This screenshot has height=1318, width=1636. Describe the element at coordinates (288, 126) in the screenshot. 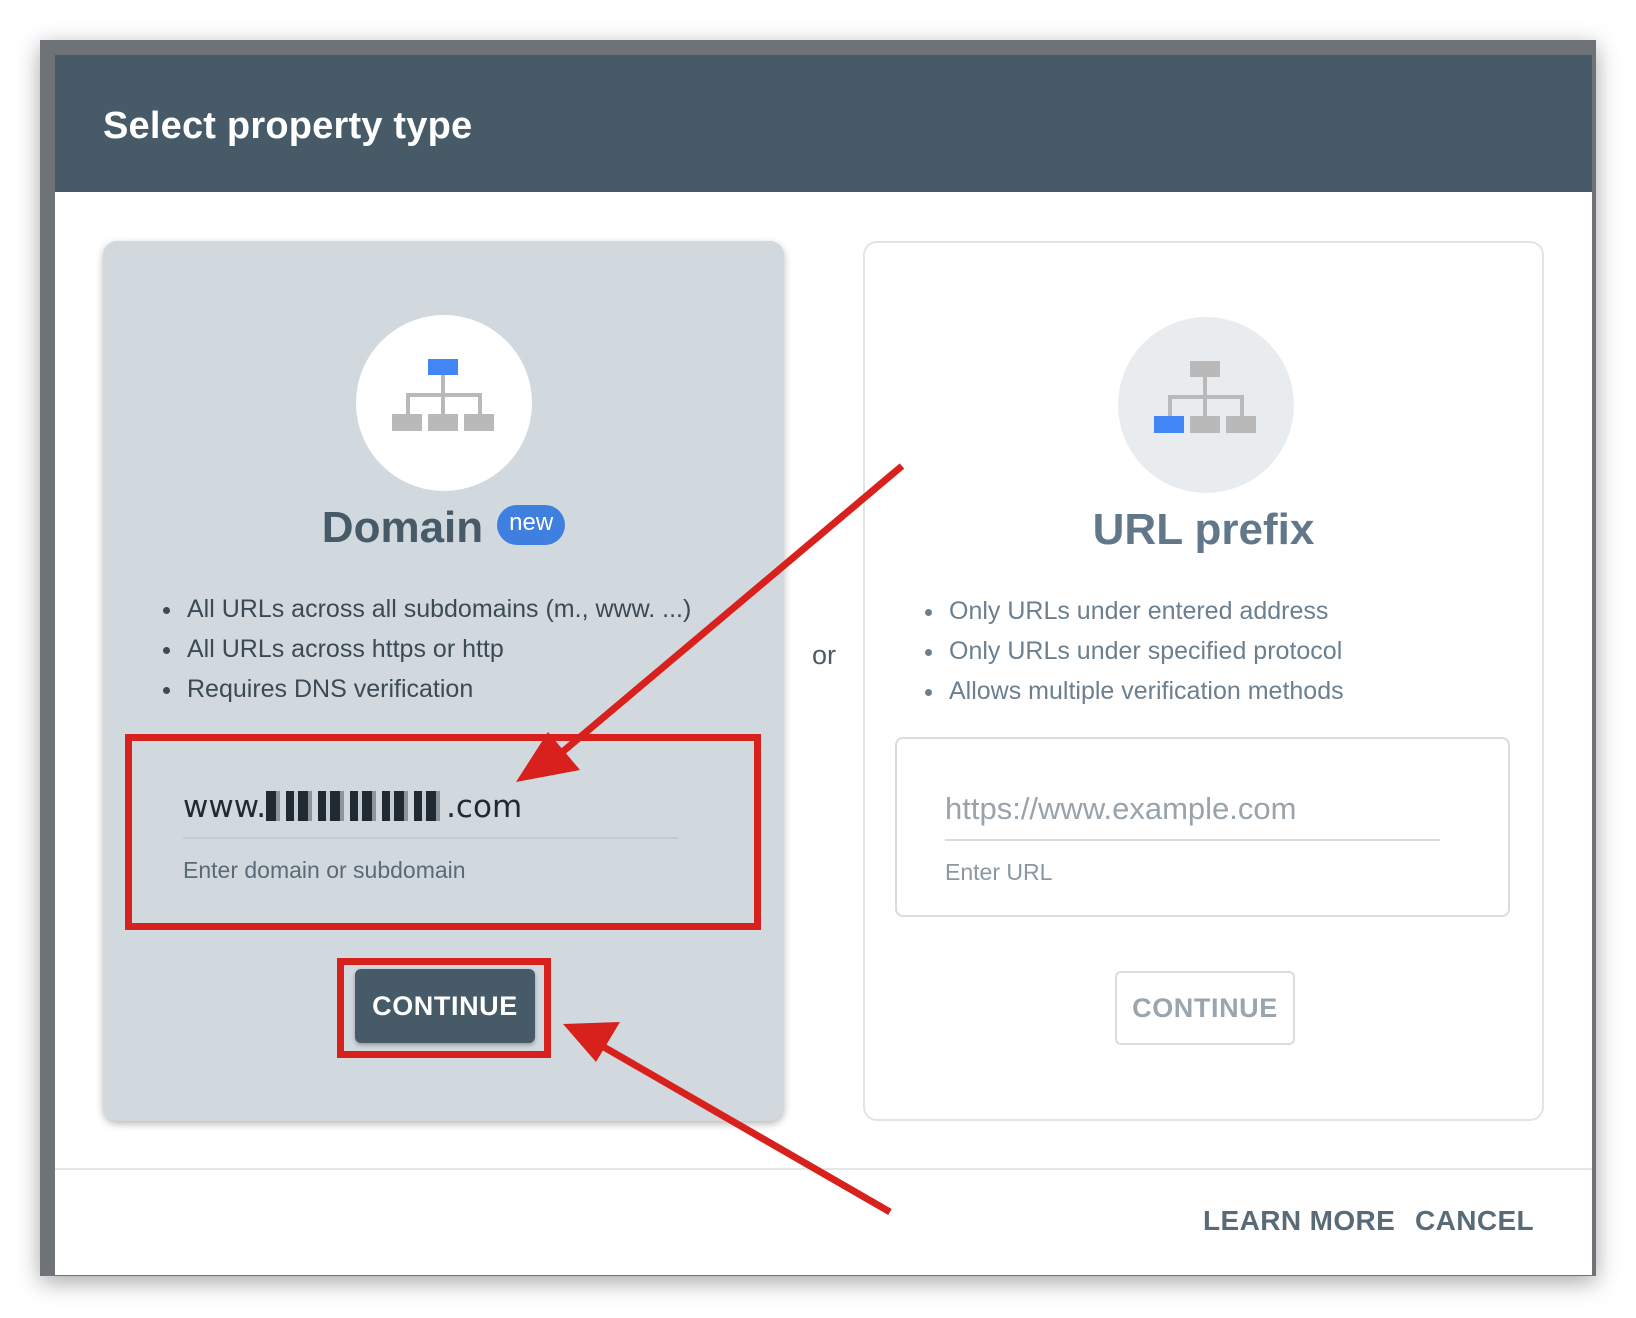

I see `dialog-title: Select property type` at that location.